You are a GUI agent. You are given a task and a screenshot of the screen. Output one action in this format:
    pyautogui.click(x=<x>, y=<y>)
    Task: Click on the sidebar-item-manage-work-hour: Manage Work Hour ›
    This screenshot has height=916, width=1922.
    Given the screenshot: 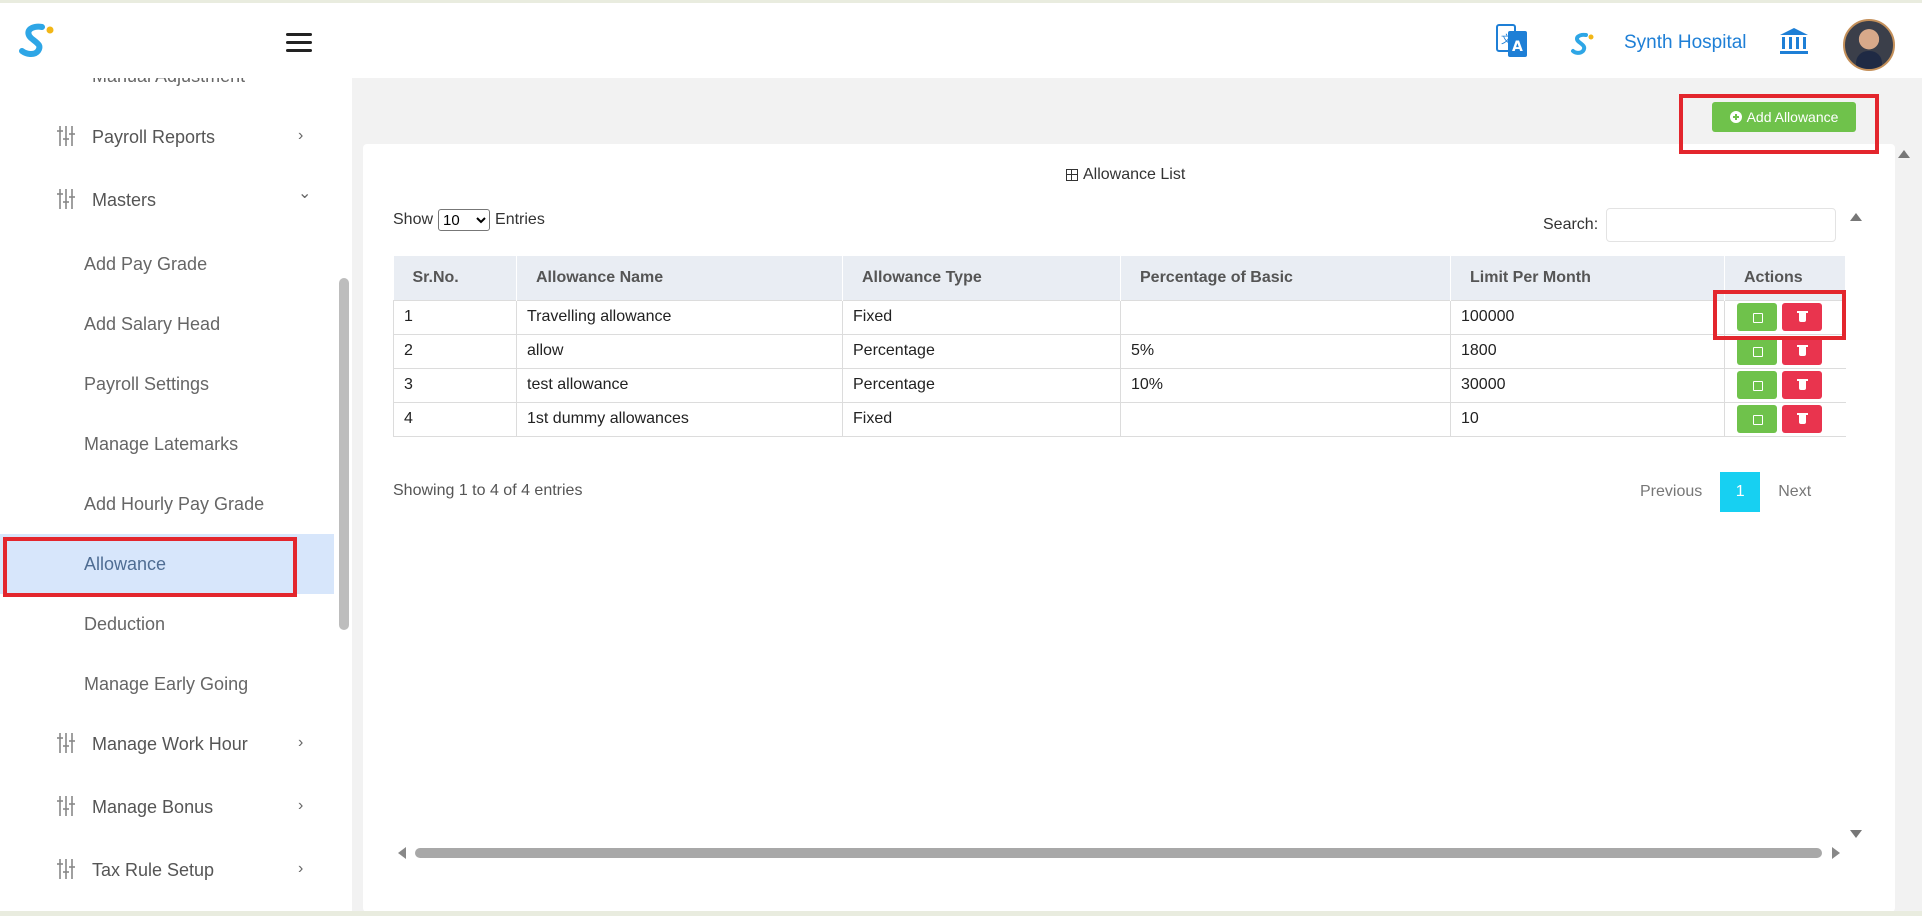 What is the action you would take?
    pyautogui.click(x=167, y=744)
    